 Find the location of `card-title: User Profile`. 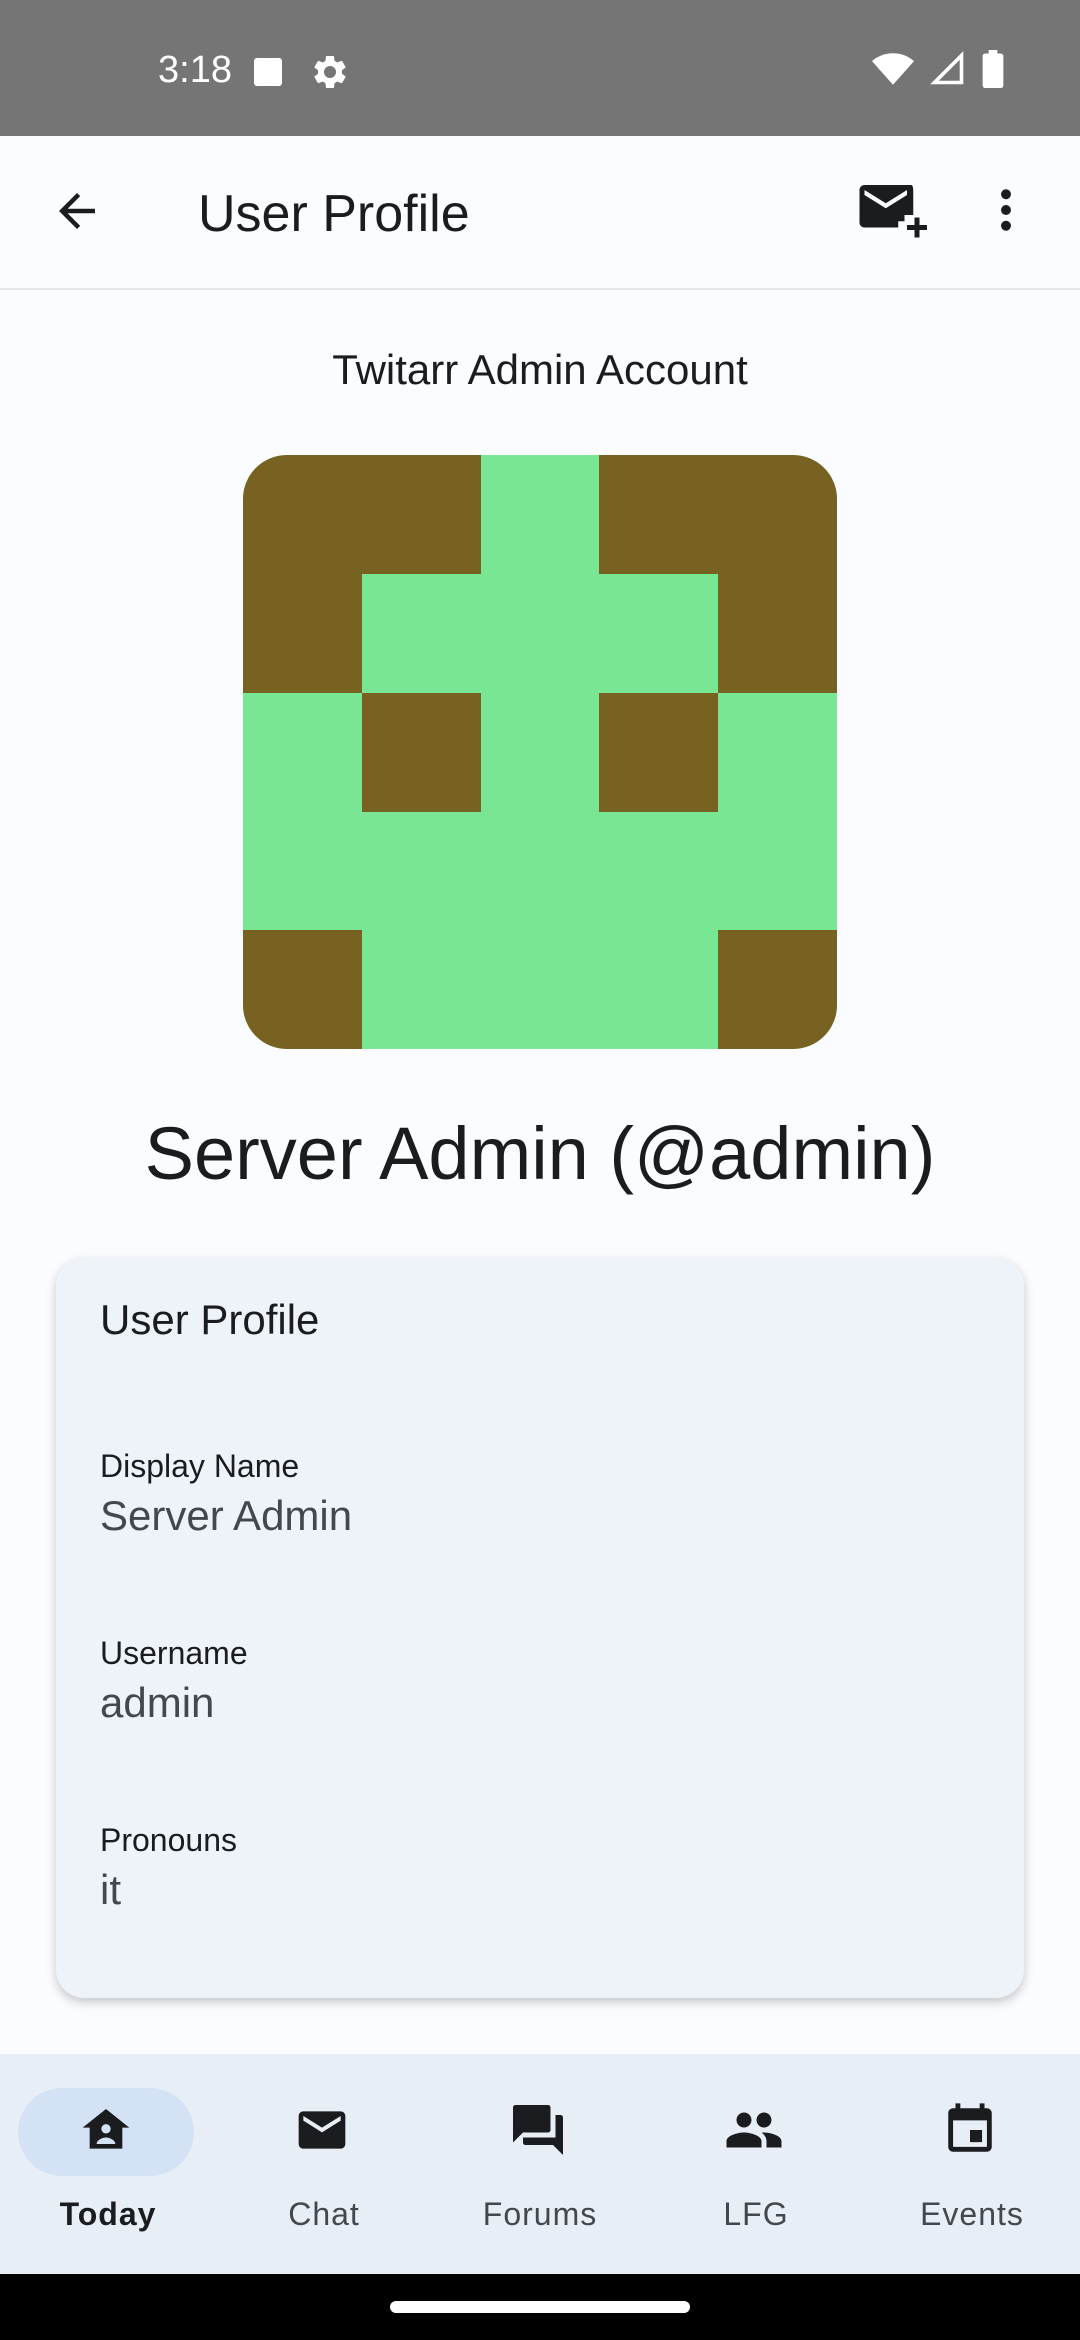

card-title: User Profile is located at coordinates (210, 1319).